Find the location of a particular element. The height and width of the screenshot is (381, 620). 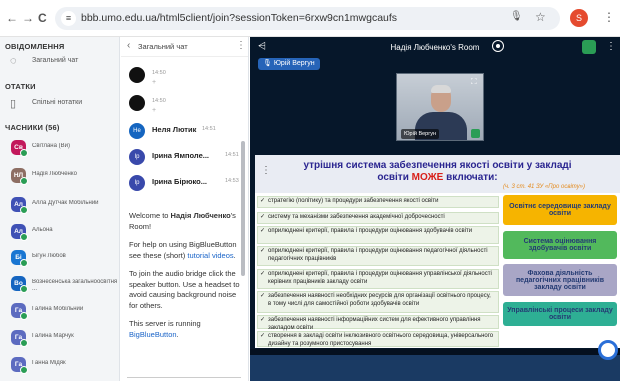

recording-indicator-icon is located at coordinates (498, 46).